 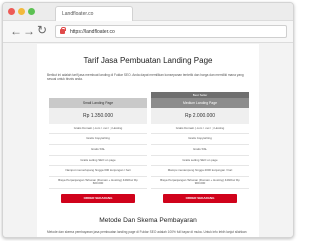 What do you see at coordinates (21, 11) in the screenshot?
I see `minimize-window-button` at bounding box center [21, 11].